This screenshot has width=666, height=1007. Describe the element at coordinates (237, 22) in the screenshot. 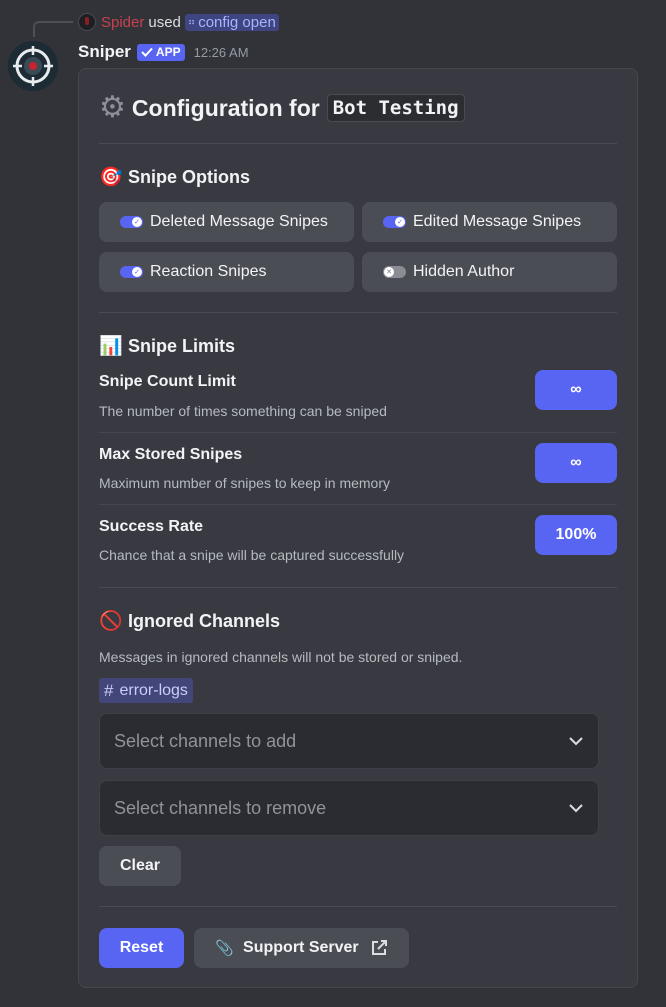

I see `command-name: config open` at that location.